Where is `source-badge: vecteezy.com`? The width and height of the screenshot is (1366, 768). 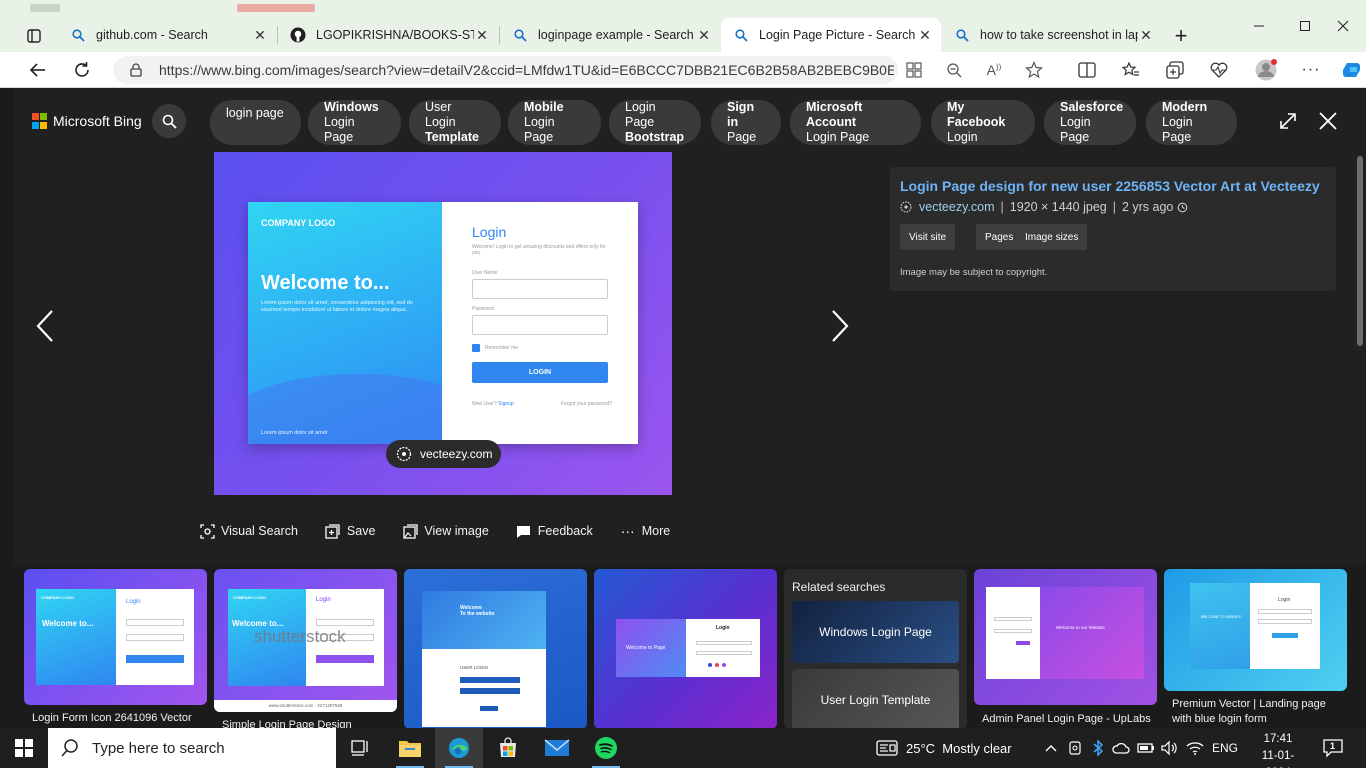
source-badge: vecteezy.com is located at coordinates (443, 454).